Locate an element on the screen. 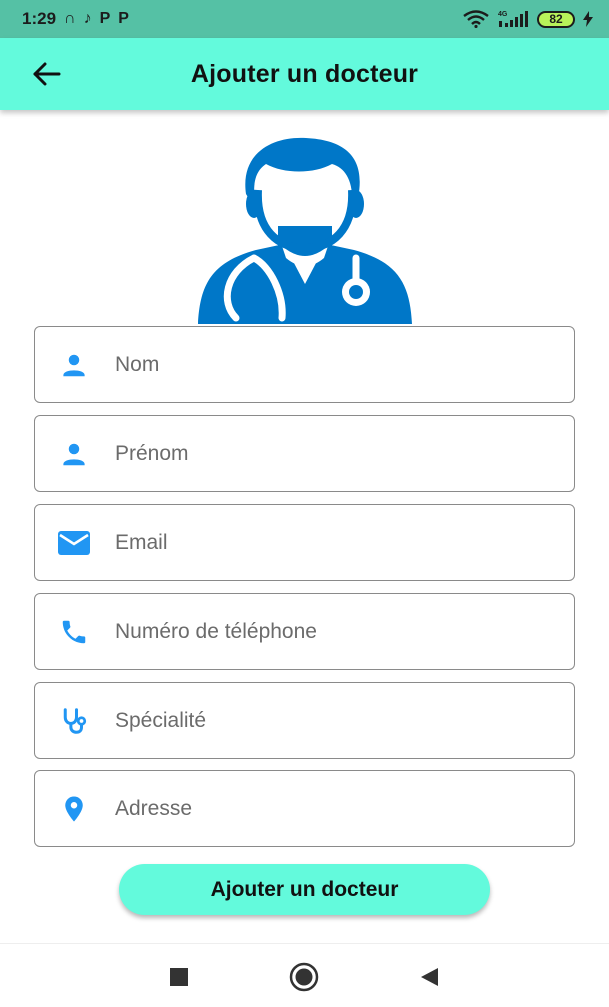 Image resolution: width=609 pixels, height=1007 pixels. specialty-input is located at coordinates (335, 720).